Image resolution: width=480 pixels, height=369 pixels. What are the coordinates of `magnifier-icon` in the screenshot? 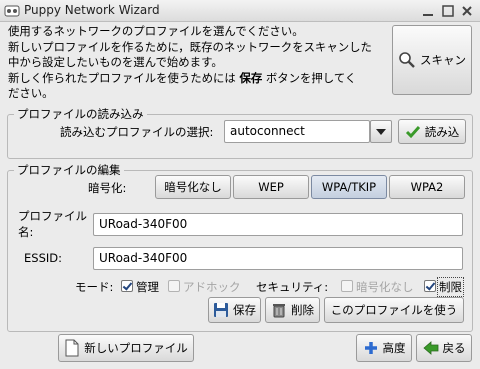 It's located at (407, 60).